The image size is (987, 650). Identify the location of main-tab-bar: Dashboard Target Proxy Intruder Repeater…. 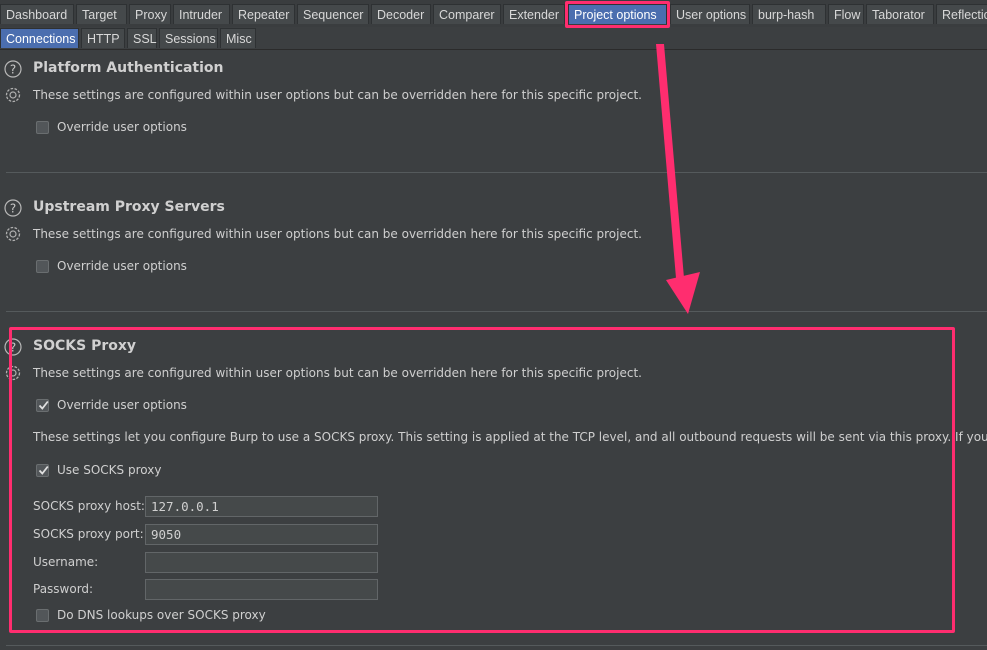
(493, 14).